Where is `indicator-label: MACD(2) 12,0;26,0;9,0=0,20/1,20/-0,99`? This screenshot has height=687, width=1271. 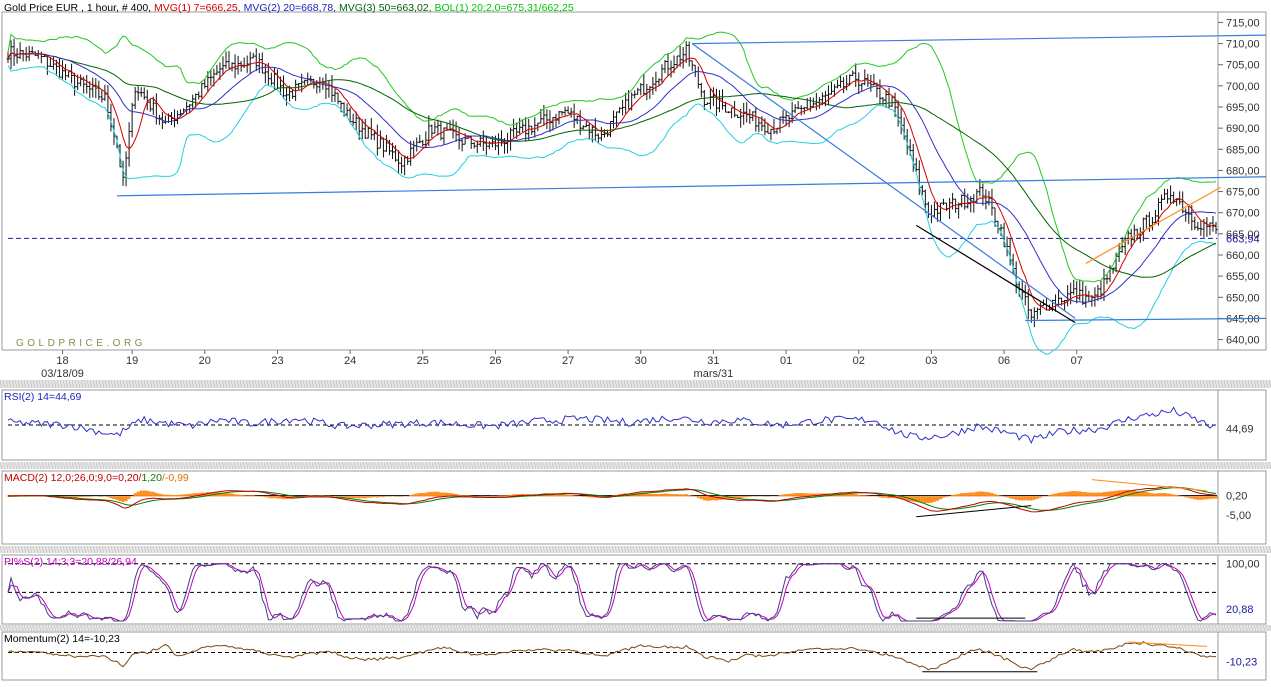 indicator-label: MACD(2) 12,0;26,0;9,0=0,20/1,20/-0,99 is located at coordinates (96, 478).